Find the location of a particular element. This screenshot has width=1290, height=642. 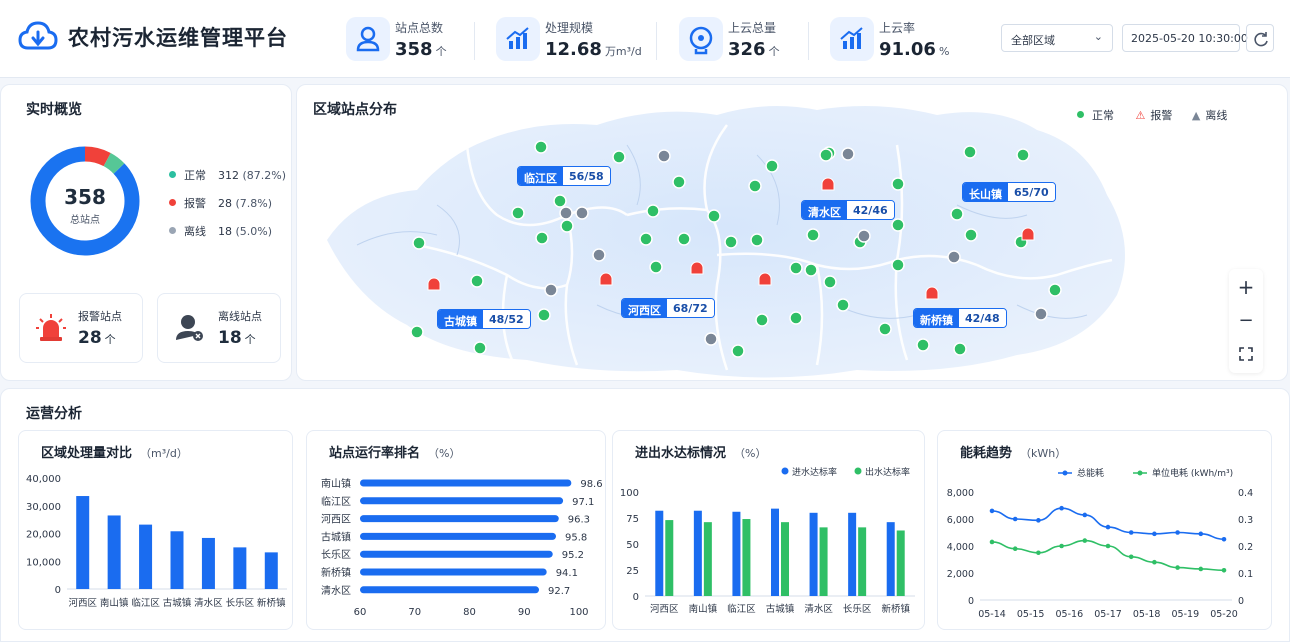

x-tick-label: 100 is located at coordinates (578, 612).